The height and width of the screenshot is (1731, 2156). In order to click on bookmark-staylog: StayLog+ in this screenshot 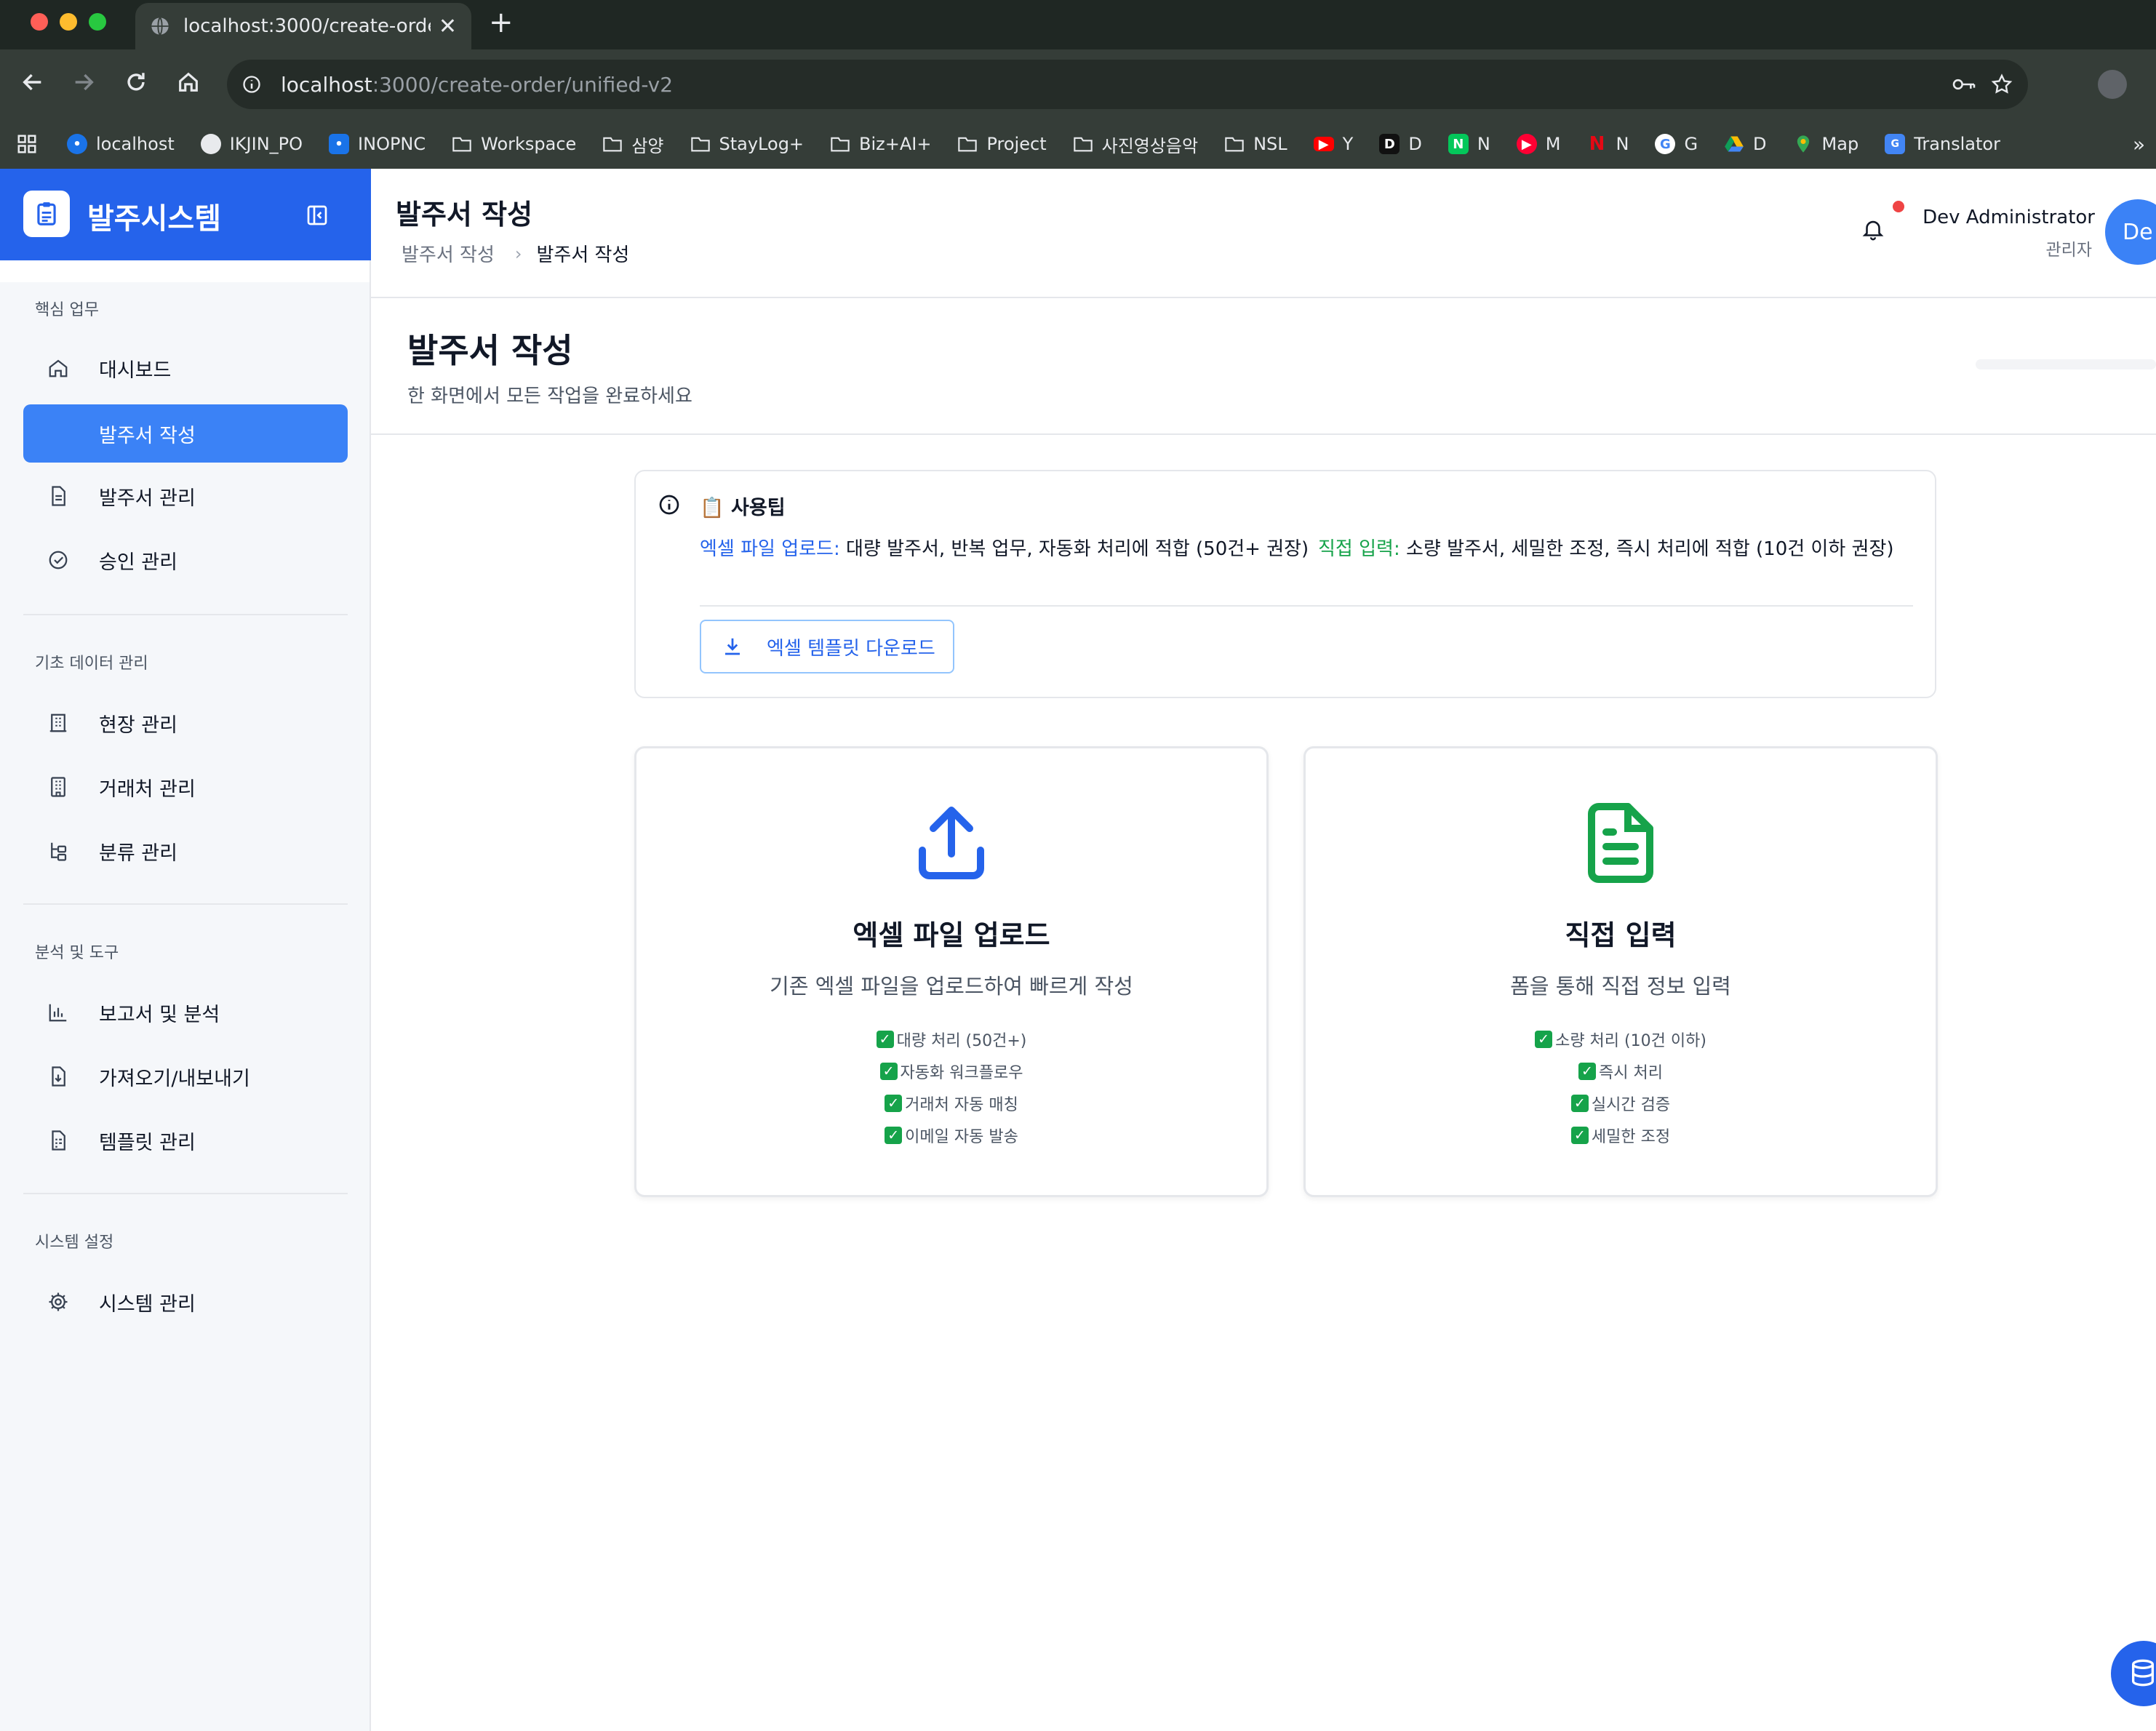, I will do `click(747, 144)`.